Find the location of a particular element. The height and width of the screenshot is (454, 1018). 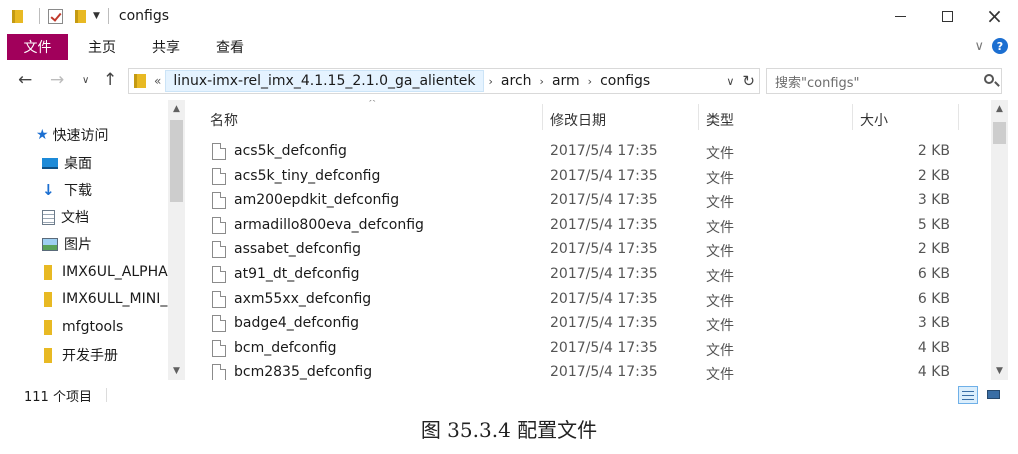

nav-scrollbar-thumb is located at coordinates (176, 161).